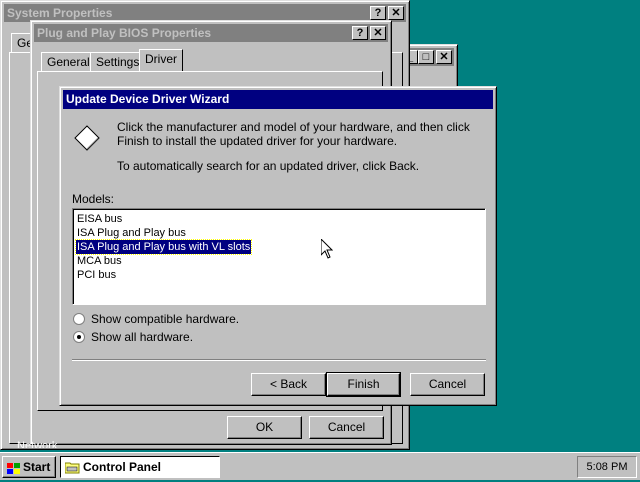 The width and height of the screenshot is (640, 482). What do you see at coordinates (93, 199) in the screenshot?
I see `models-label: Models:` at bounding box center [93, 199].